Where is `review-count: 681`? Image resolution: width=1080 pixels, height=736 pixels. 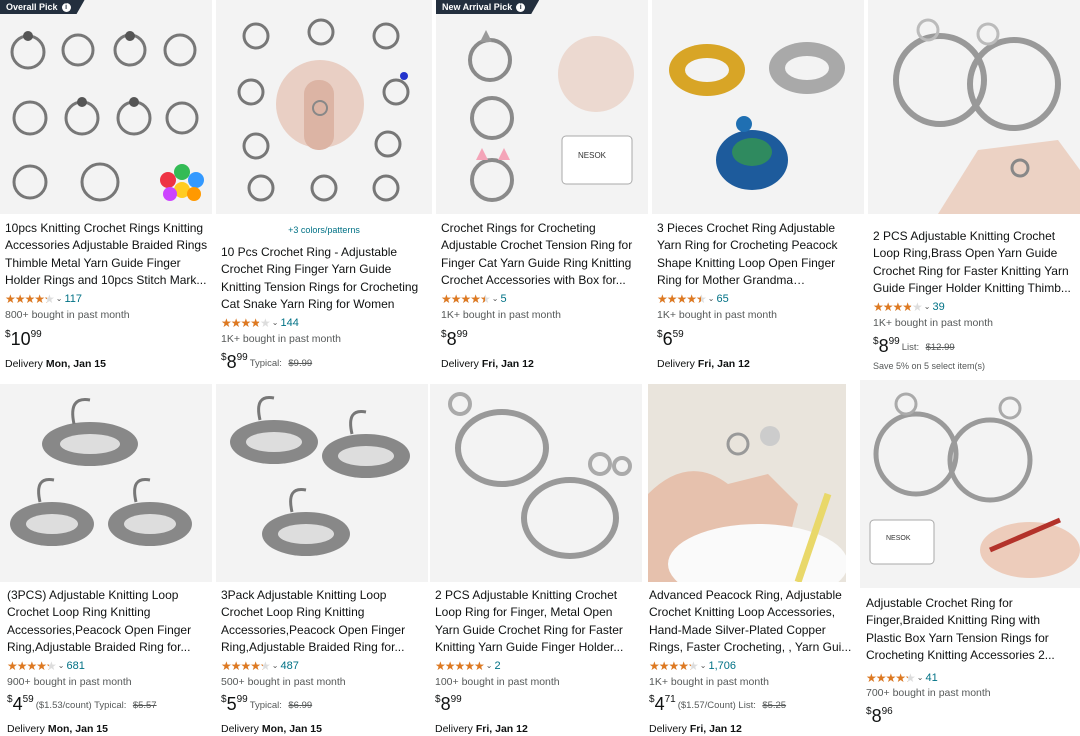 review-count: 681 is located at coordinates (76, 666).